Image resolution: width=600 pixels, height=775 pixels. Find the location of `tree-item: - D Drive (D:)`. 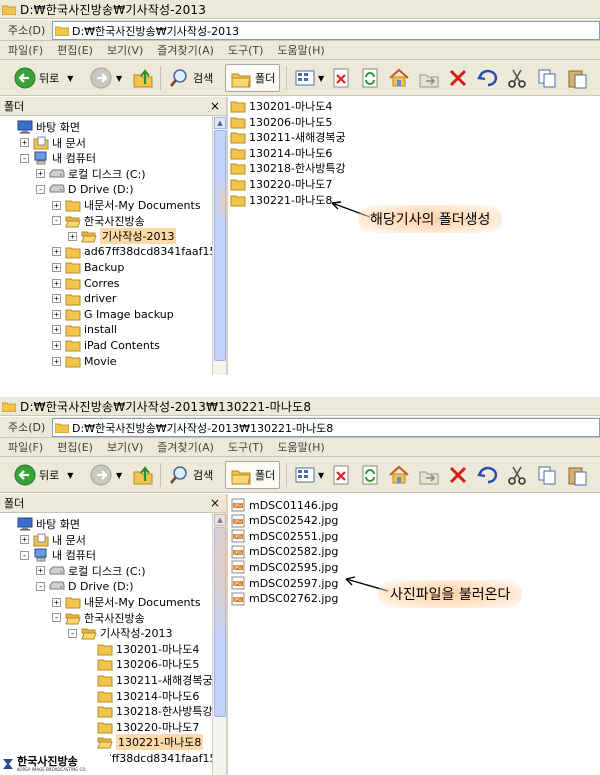

tree-item: - D Drive (D:) is located at coordinates (85, 189).